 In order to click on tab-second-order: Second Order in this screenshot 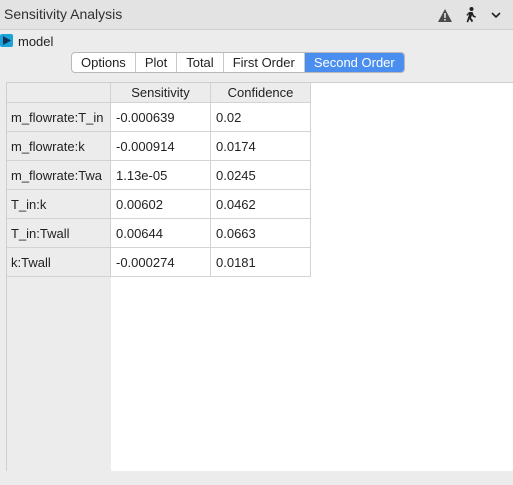, I will do `click(354, 62)`.